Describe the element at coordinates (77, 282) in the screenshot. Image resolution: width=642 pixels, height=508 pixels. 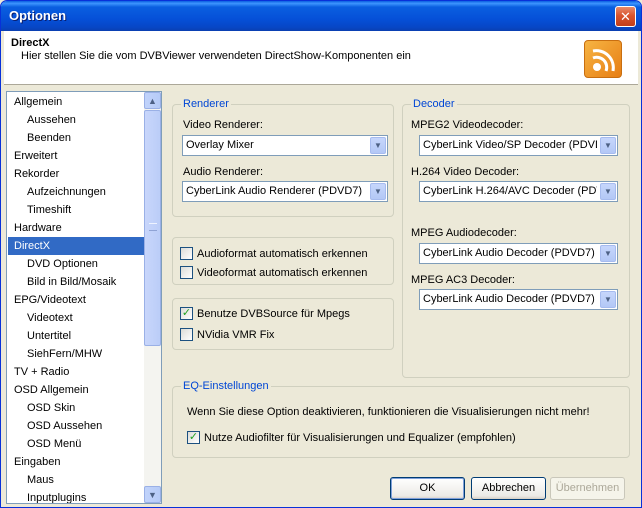
I see `tree-item-bild-in-bild: Bild in Bild/Mosaik` at that location.